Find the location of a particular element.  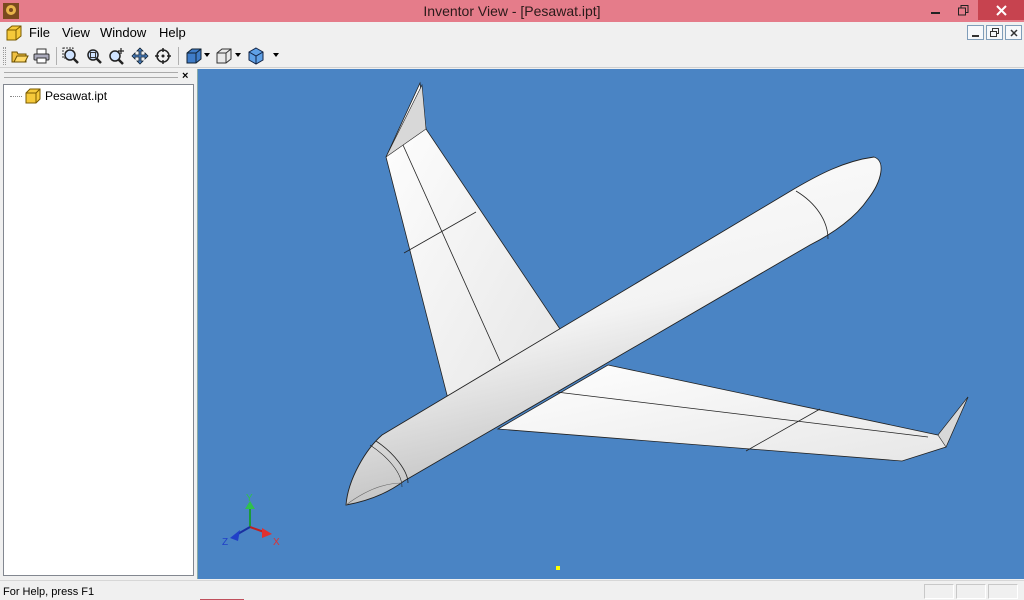

tree-item-pesawat: Pesawat.ipt is located at coordinates (58, 96).